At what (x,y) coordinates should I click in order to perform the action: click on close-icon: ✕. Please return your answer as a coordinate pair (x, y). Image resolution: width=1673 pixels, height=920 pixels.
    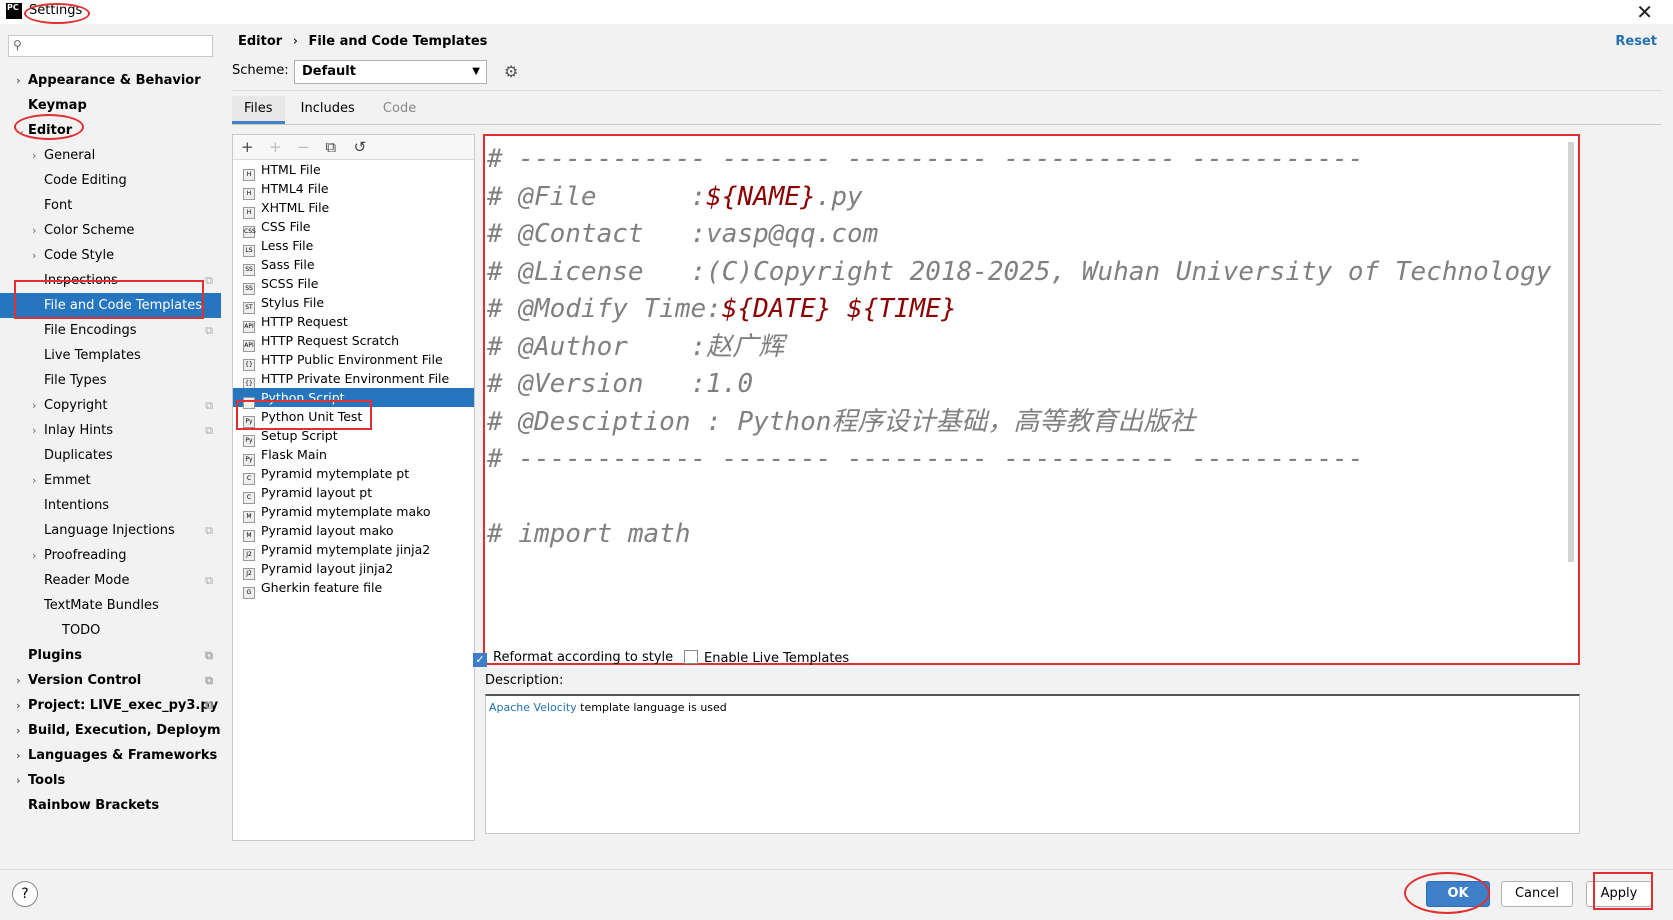
    Looking at the image, I should click on (1644, 12).